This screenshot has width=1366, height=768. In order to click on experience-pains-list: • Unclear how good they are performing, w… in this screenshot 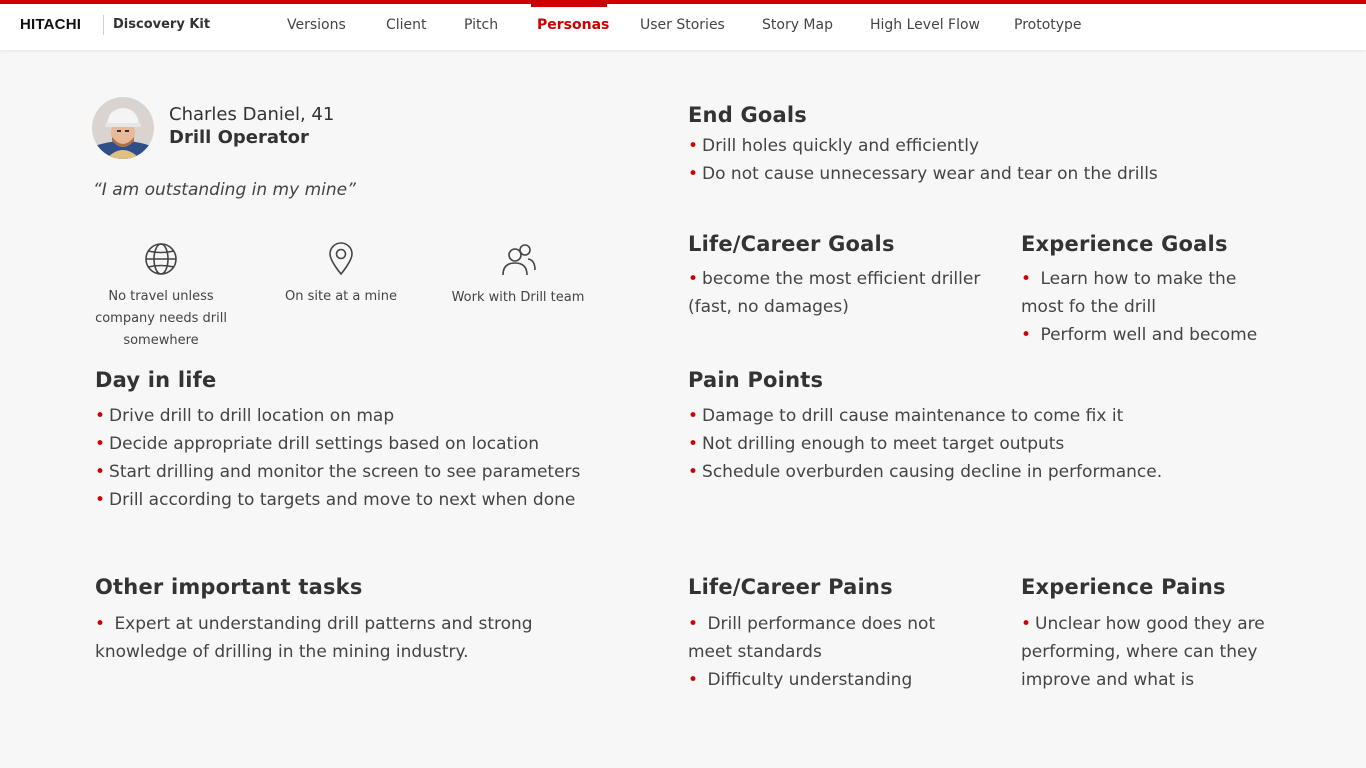, I will do `click(1146, 652)`.